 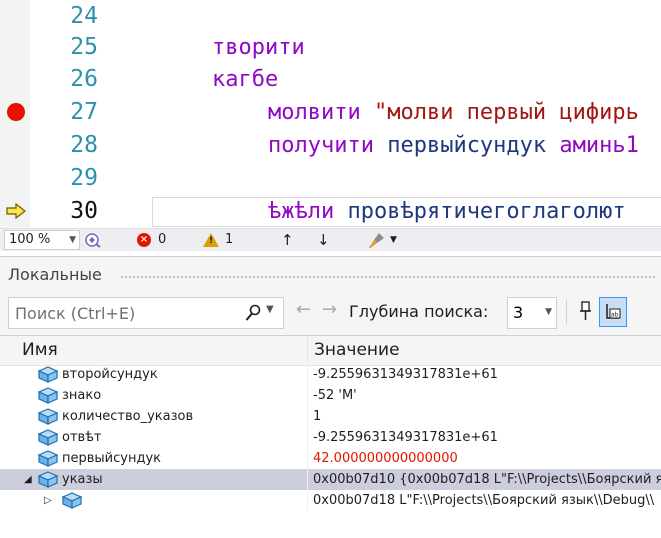 I want to click on keyword-token: кагбе, so click(x=245, y=79).